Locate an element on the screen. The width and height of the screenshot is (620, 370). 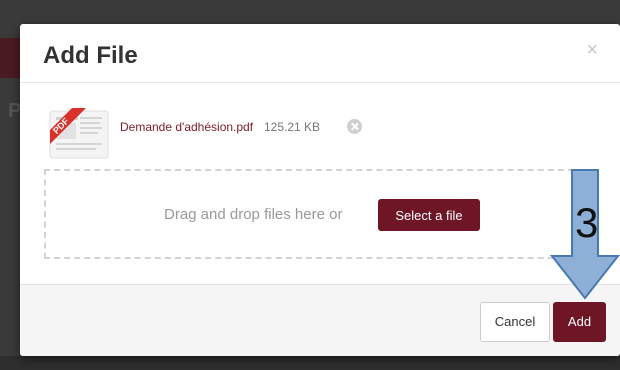
remove-file-icon is located at coordinates (354, 126).